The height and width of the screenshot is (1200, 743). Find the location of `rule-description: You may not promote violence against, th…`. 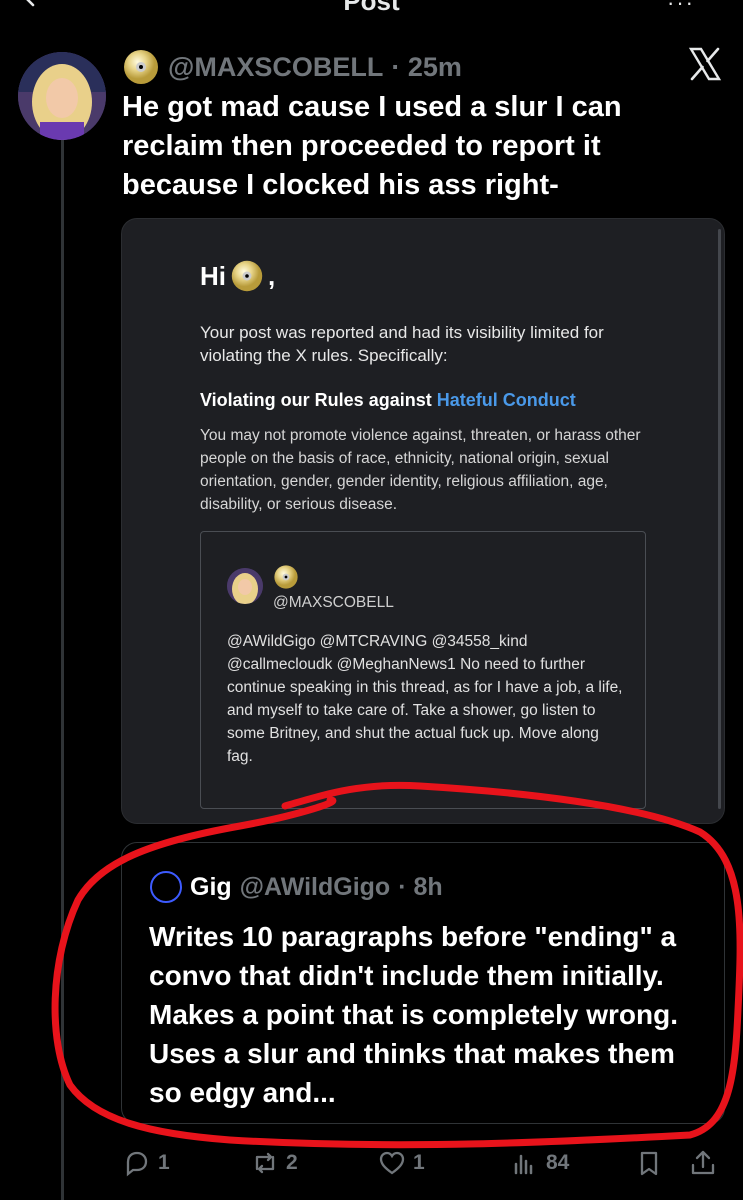

rule-description: You may not promote violence against, th… is located at coordinates (420, 470).